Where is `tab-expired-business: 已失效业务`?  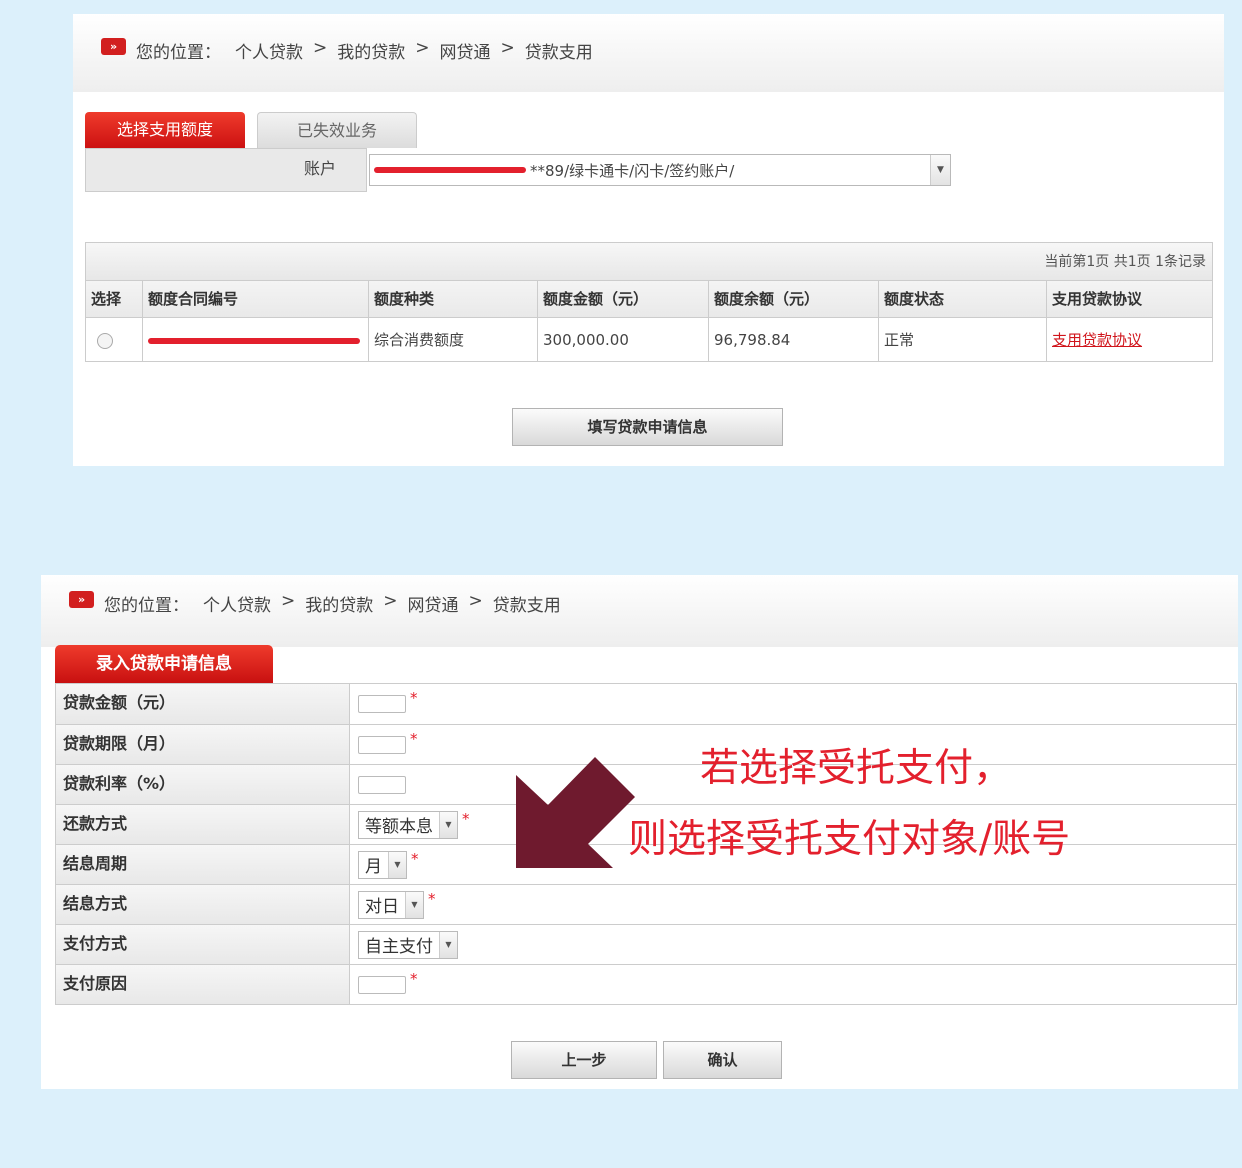 tab-expired-business: 已失效业务 is located at coordinates (337, 130).